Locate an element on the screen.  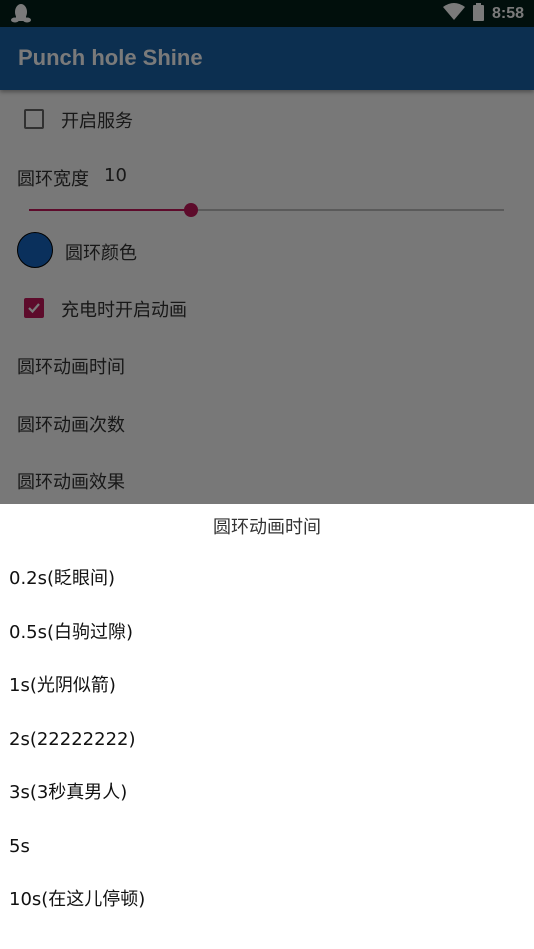
enable-service-label: 开启服务 is located at coordinates (97, 121).